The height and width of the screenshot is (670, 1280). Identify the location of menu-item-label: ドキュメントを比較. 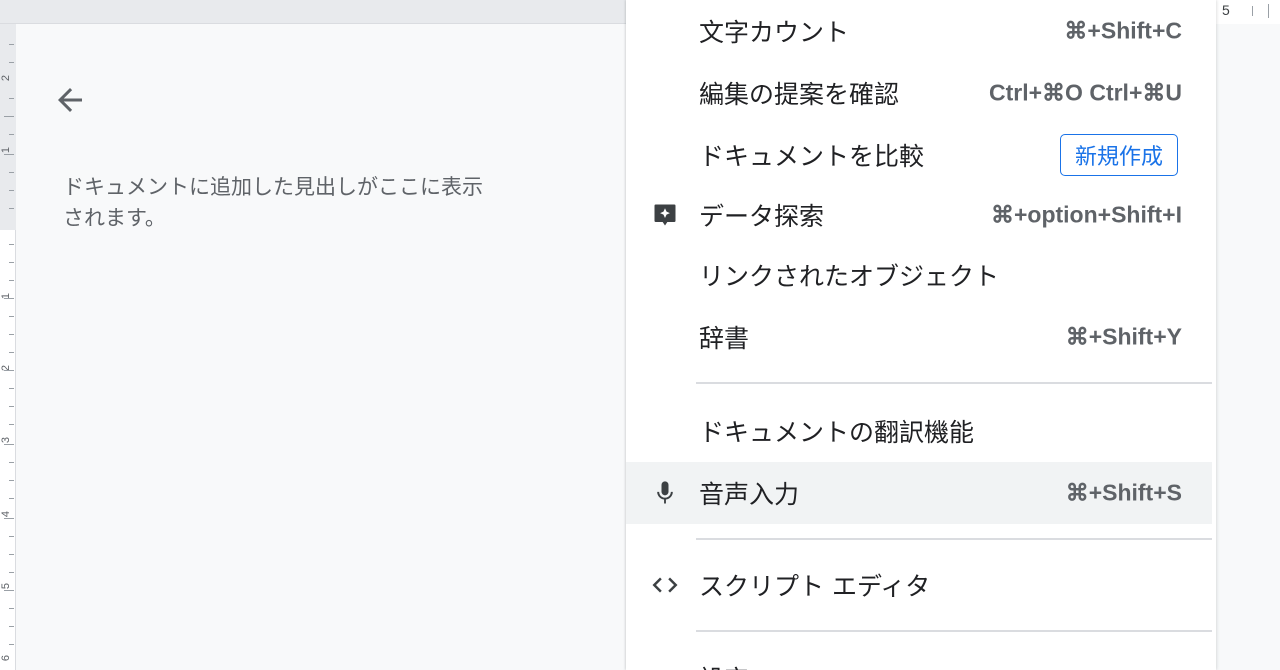
(812, 156).